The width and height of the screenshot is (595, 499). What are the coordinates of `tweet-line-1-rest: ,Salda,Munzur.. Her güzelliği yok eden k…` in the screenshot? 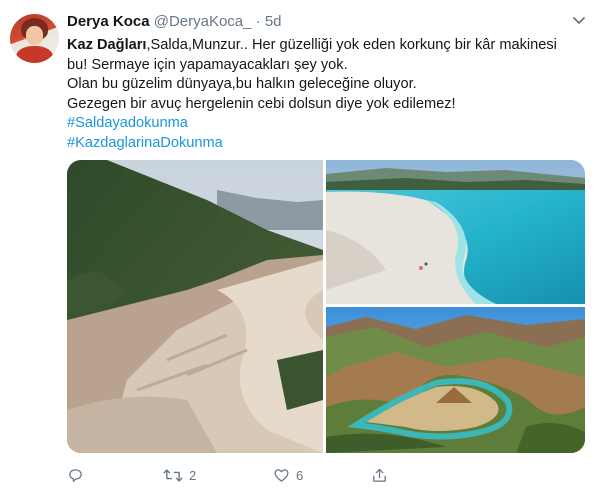 It's located at (351, 45).